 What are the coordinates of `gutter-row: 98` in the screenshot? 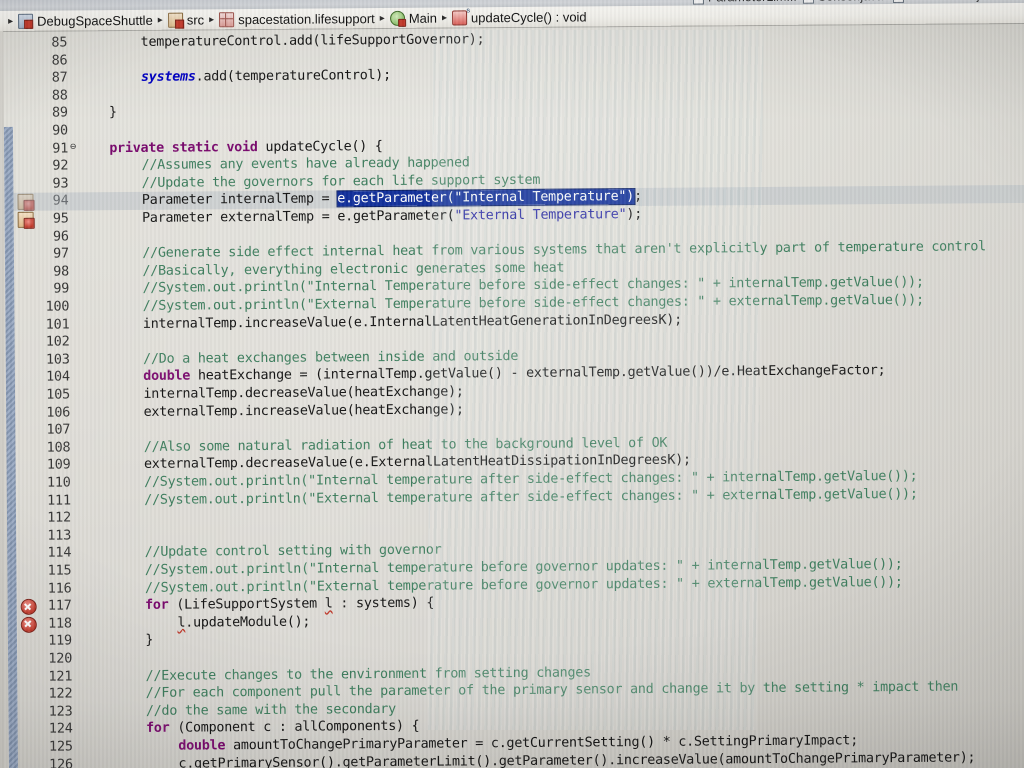 It's located at (46, 272).